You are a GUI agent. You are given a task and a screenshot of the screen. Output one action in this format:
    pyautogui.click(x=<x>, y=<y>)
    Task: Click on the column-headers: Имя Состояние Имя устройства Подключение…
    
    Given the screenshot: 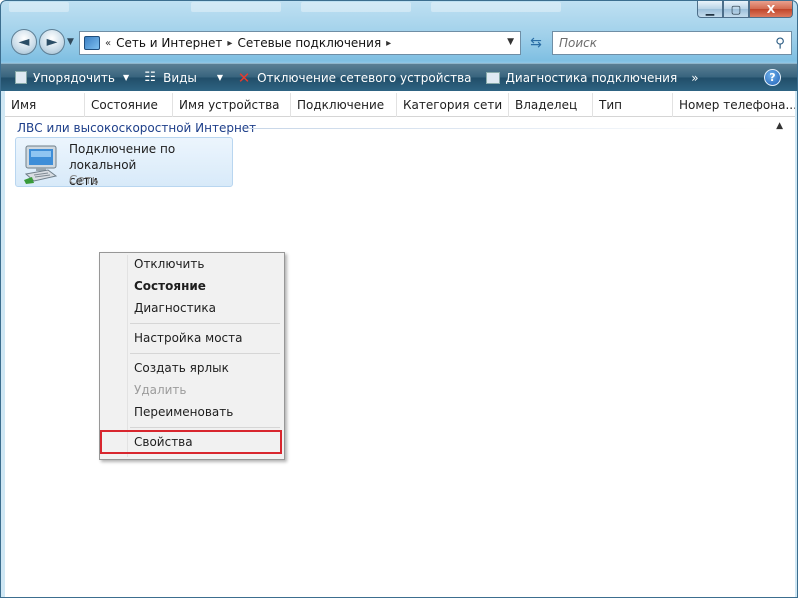 What is the action you would take?
    pyautogui.click(x=400, y=105)
    